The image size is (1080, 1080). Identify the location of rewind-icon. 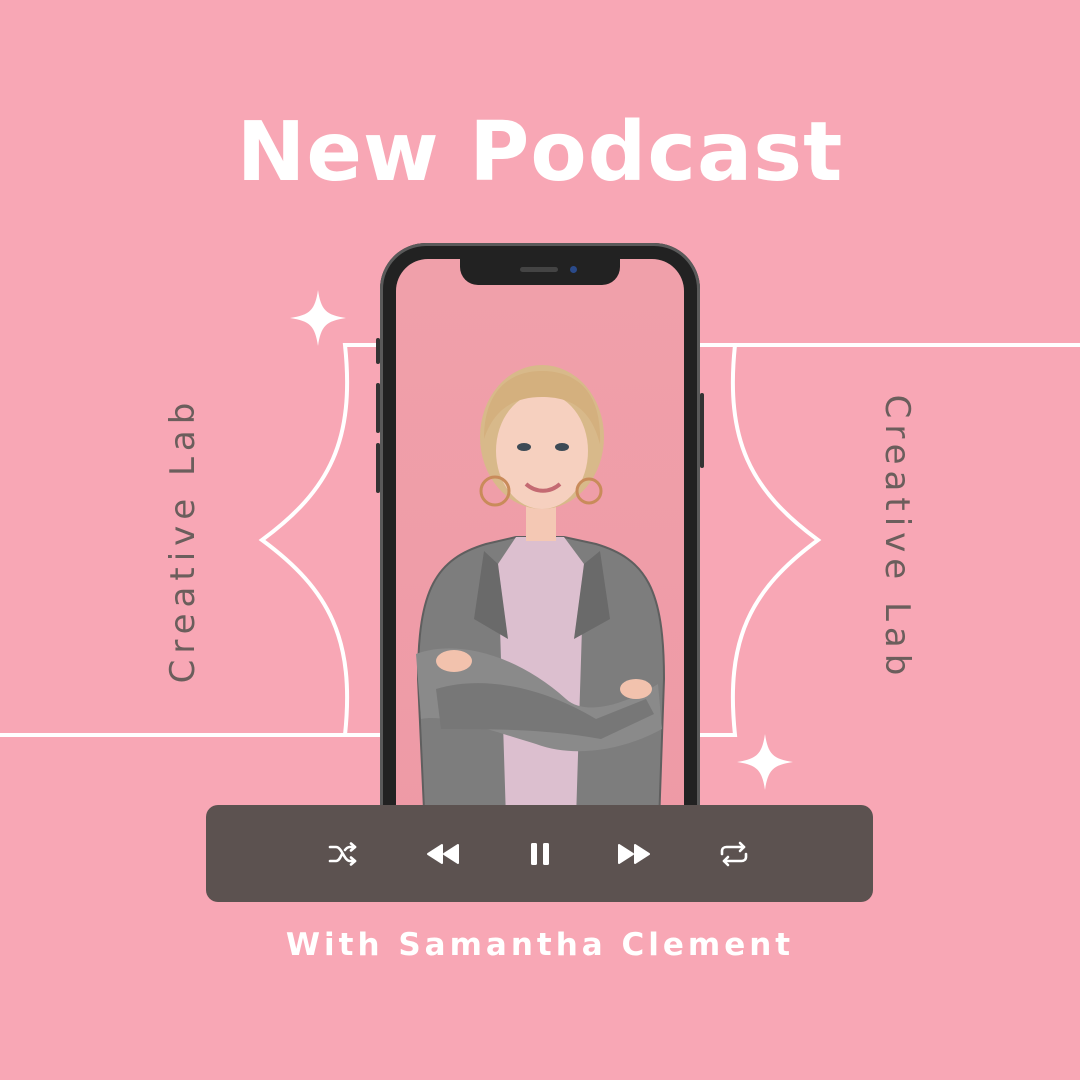
(443, 853).